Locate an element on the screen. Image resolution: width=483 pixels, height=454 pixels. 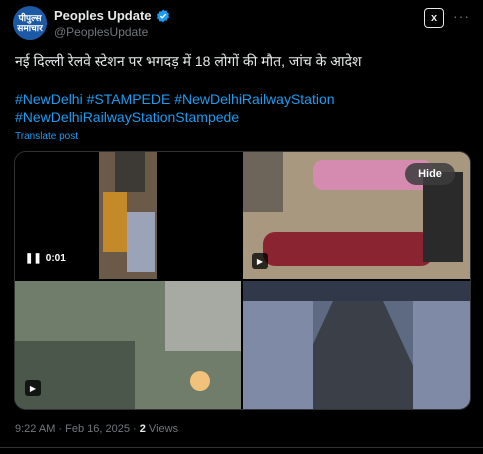
video-timestamp: ❚❚ 0:01 is located at coordinates (45, 258).